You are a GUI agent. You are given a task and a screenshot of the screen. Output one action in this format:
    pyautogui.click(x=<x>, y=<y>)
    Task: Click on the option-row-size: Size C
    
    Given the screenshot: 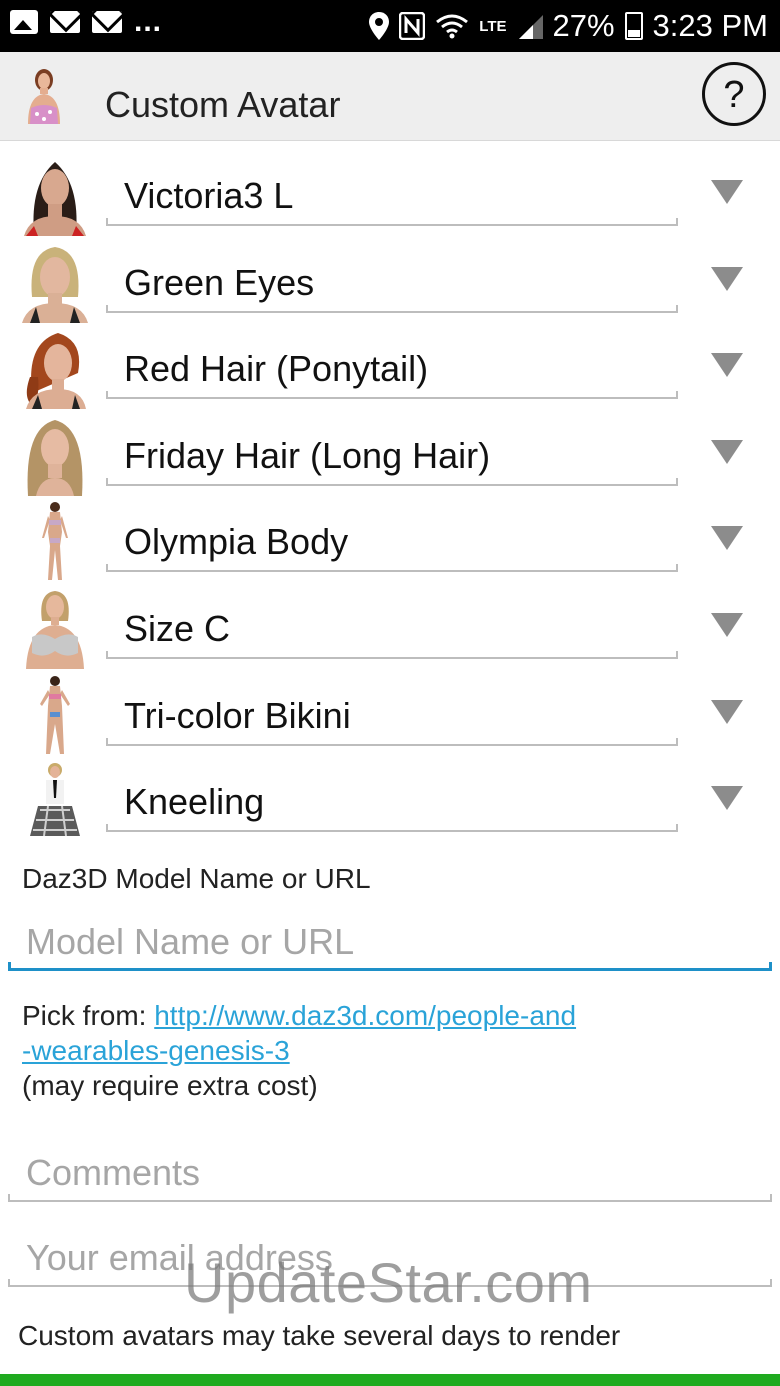 What is the action you would take?
    pyautogui.click(x=390, y=626)
    